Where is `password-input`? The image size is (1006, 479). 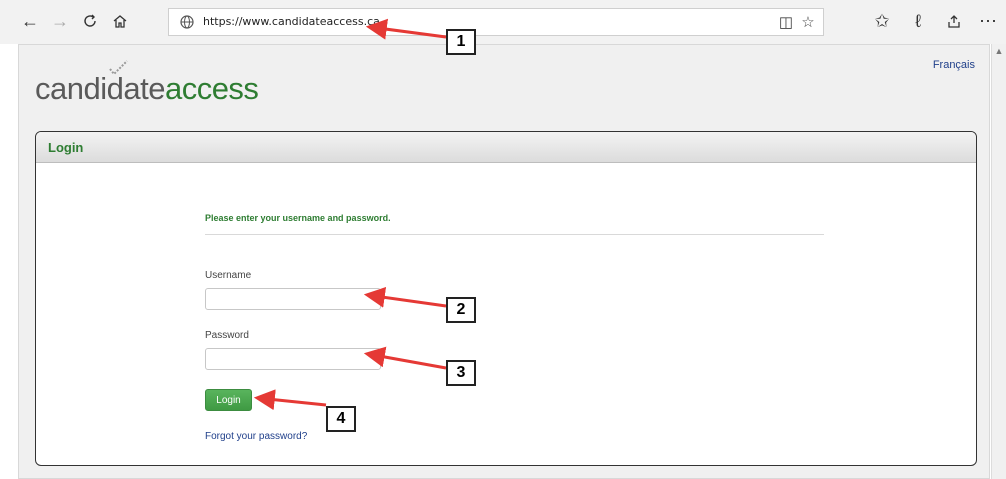 password-input is located at coordinates (293, 359).